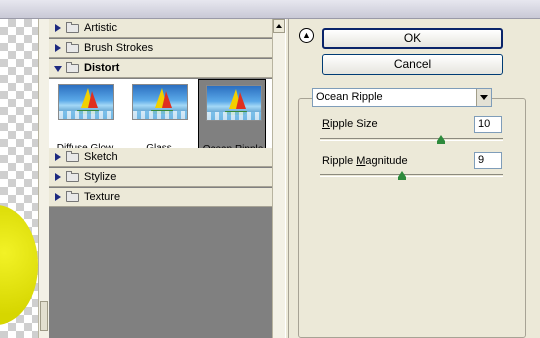 Image resolution: width=540 pixels, height=338 pixels. I want to click on double-chevron-up-icon: ▲, so click(306, 35).